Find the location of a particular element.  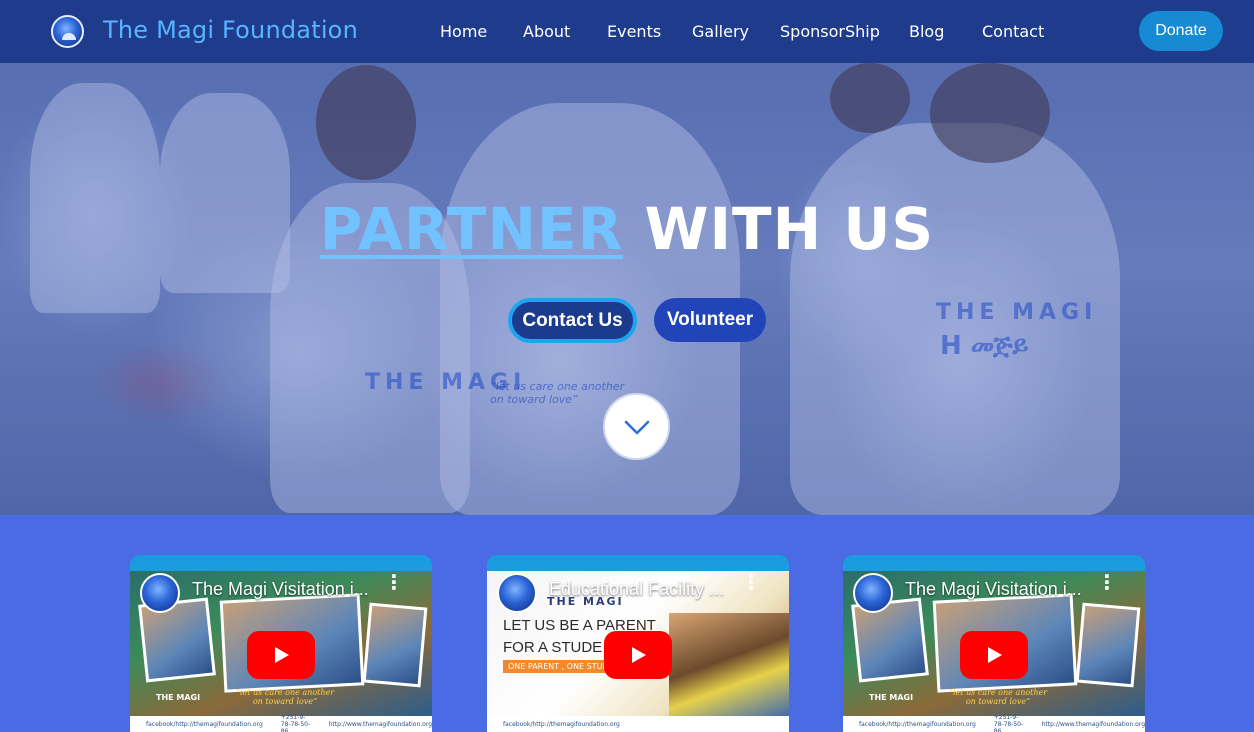

hero-title: PARTNER WITH US is located at coordinates (627, 229).